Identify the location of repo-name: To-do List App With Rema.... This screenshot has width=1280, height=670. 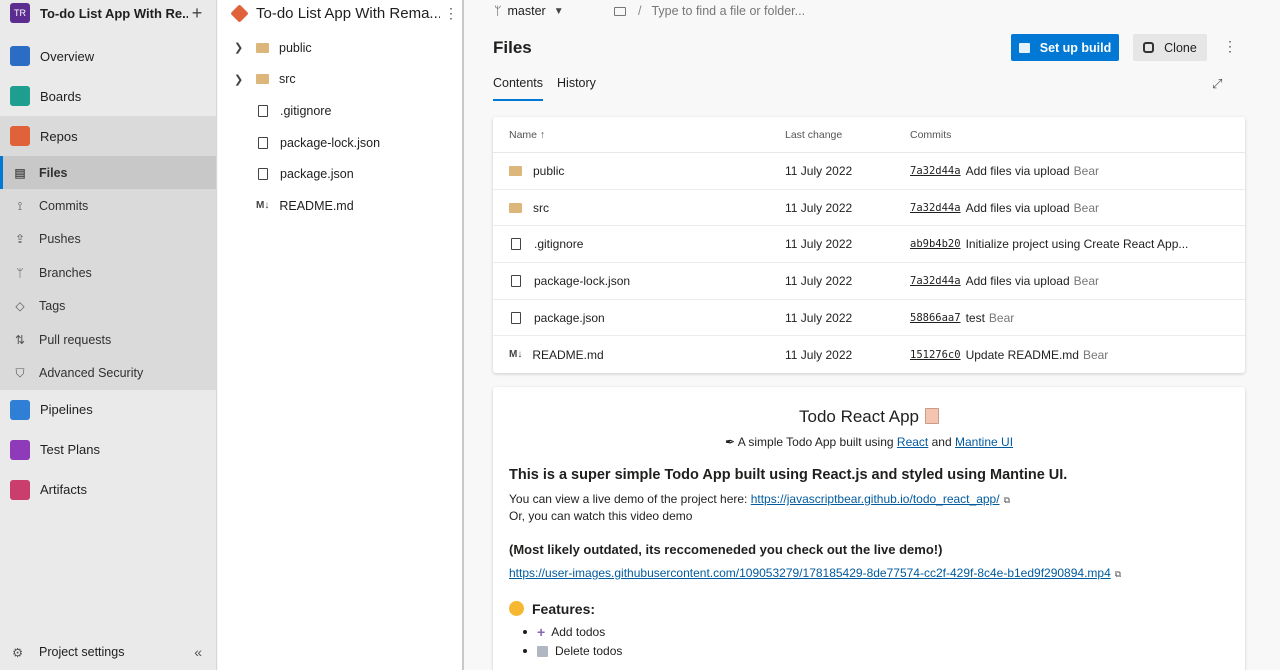
(348, 13).